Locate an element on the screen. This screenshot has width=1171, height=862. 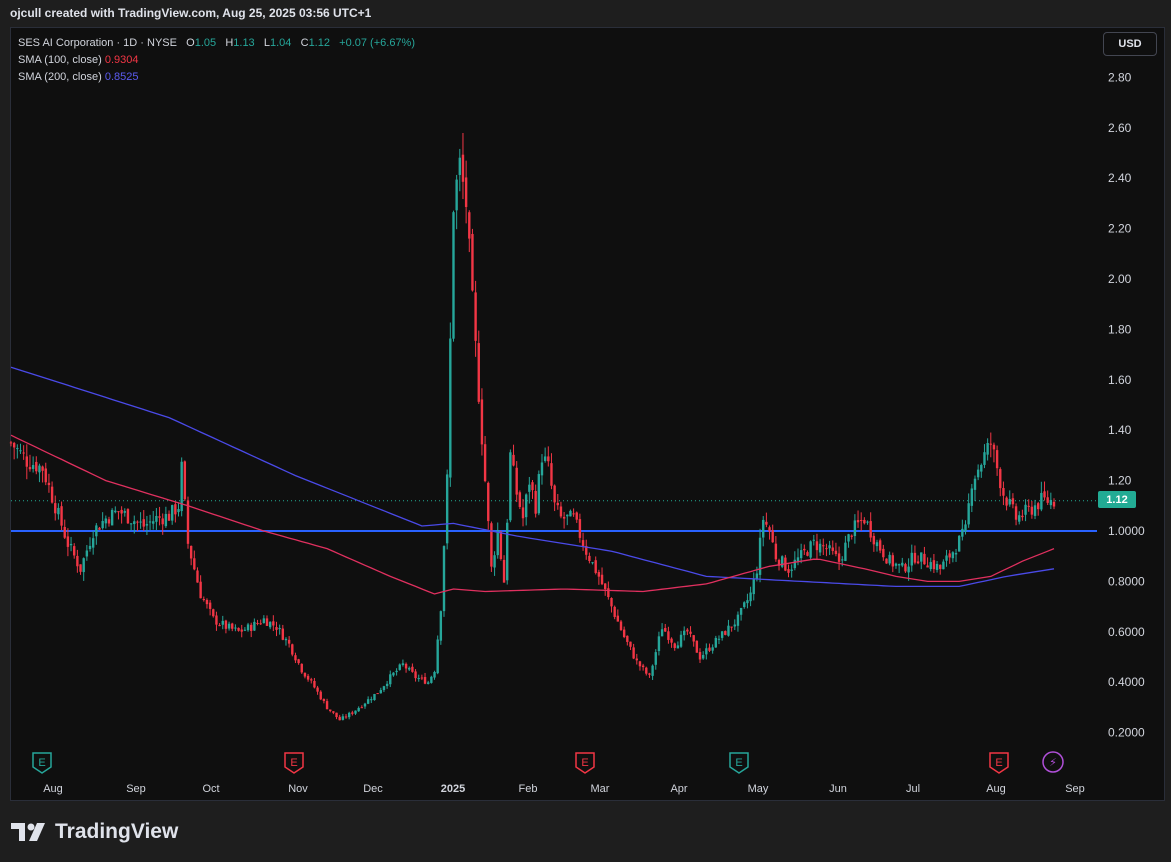
symbol-name: SES AI Corporation · 1D · NYSE is located at coordinates (97, 43).